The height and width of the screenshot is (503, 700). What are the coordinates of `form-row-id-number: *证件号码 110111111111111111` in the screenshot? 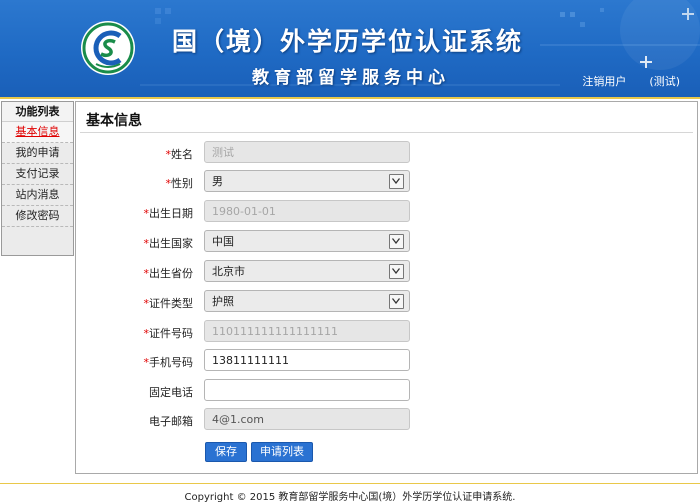 It's located at (386, 332).